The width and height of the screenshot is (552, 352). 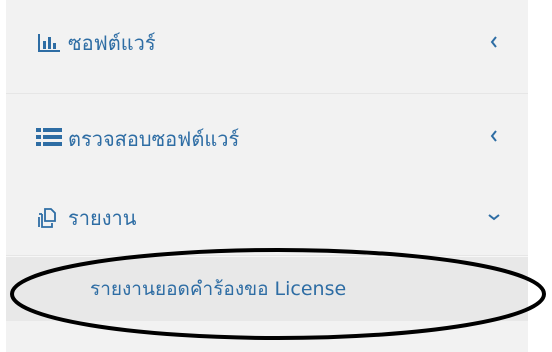 I want to click on copy-icon, so click(x=49, y=218).